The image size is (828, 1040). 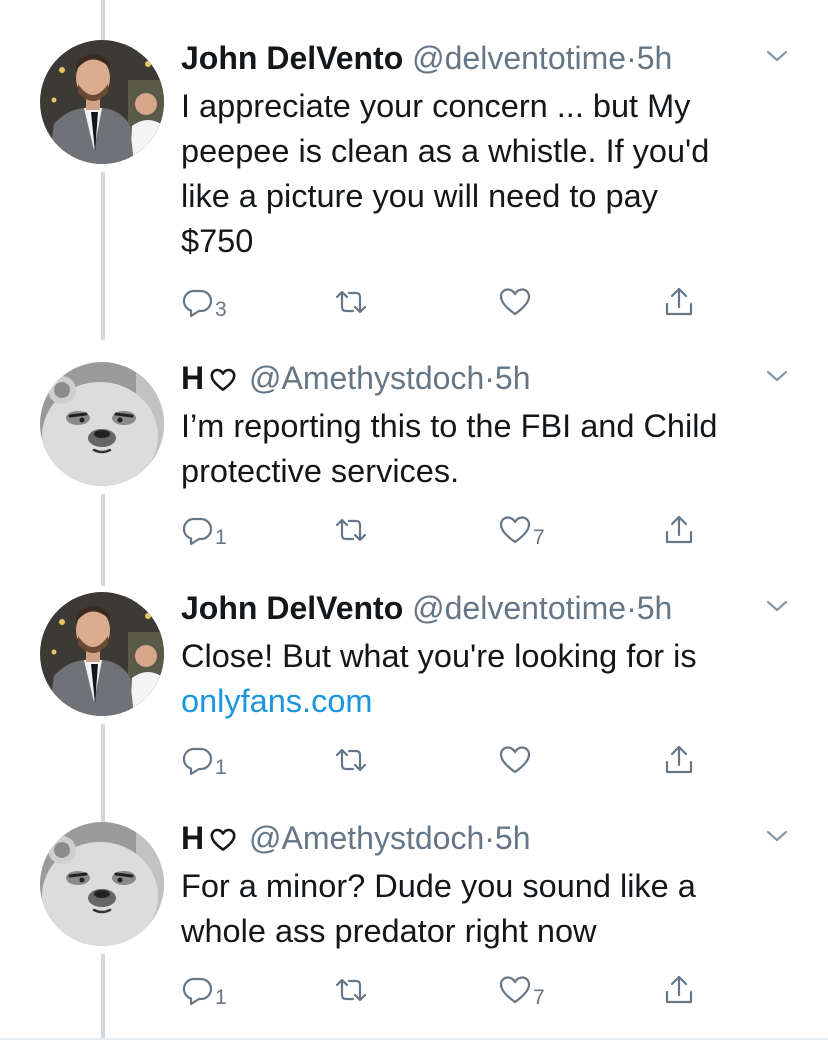 What do you see at coordinates (221, 309) in the screenshot?
I see `reply-count: 3` at bounding box center [221, 309].